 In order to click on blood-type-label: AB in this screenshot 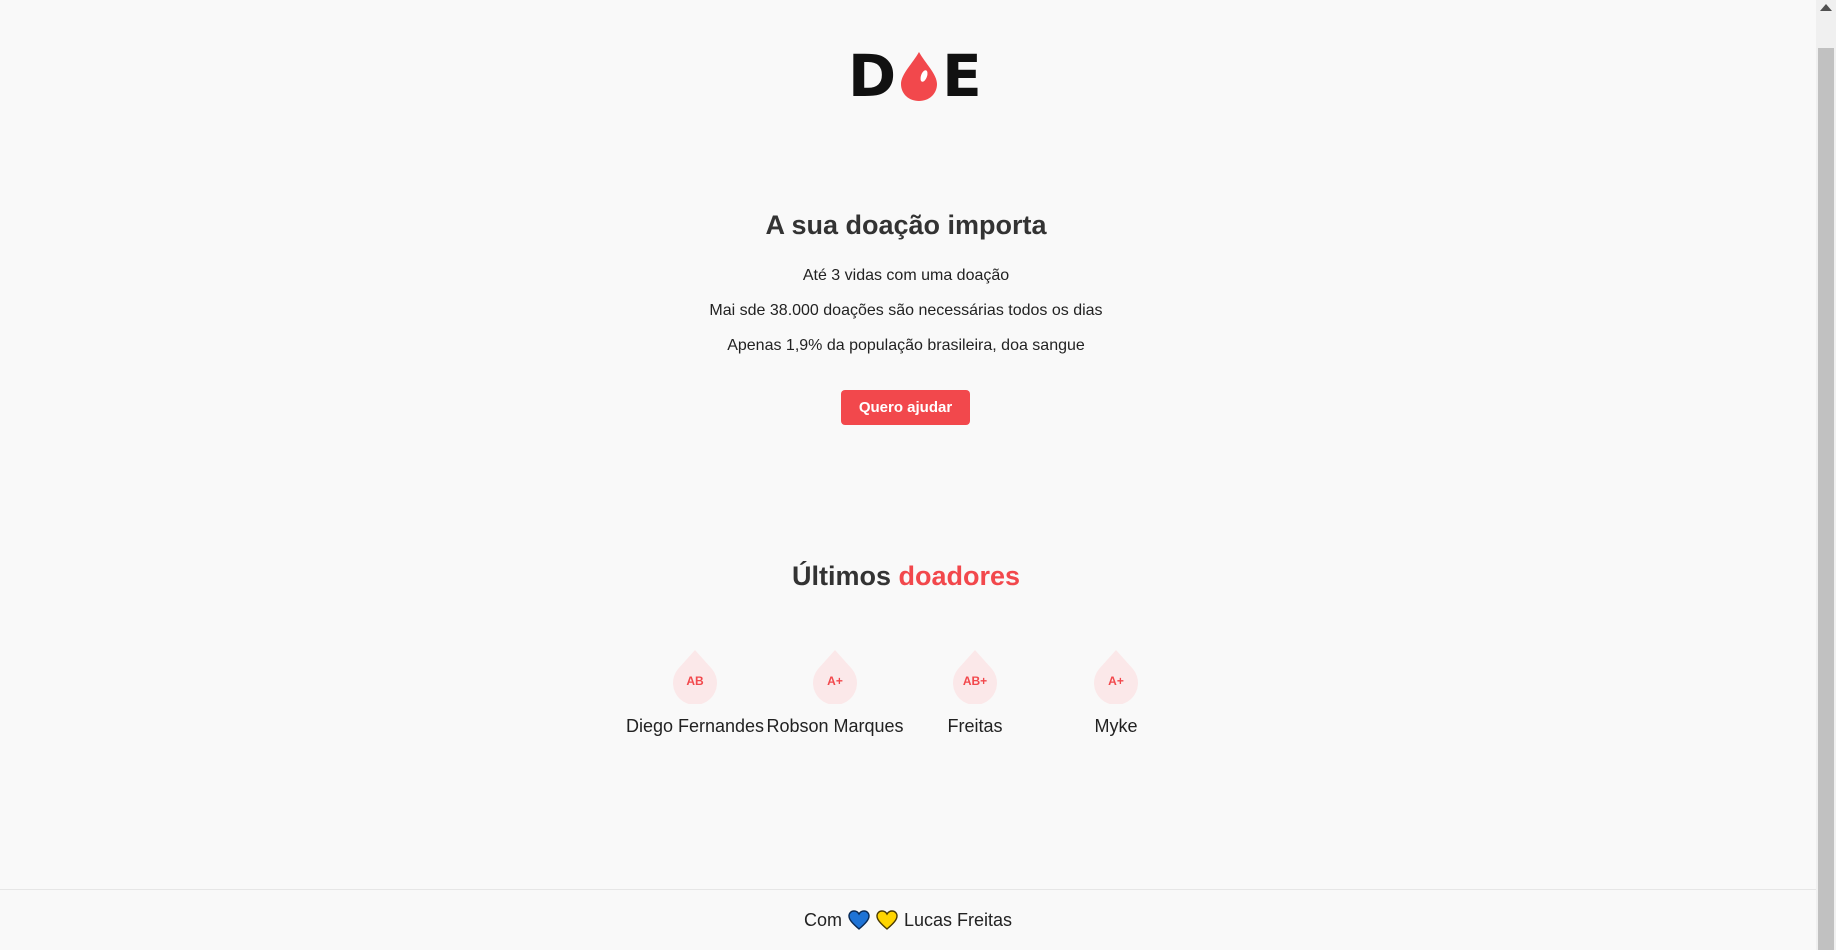, I will do `click(695, 681)`.